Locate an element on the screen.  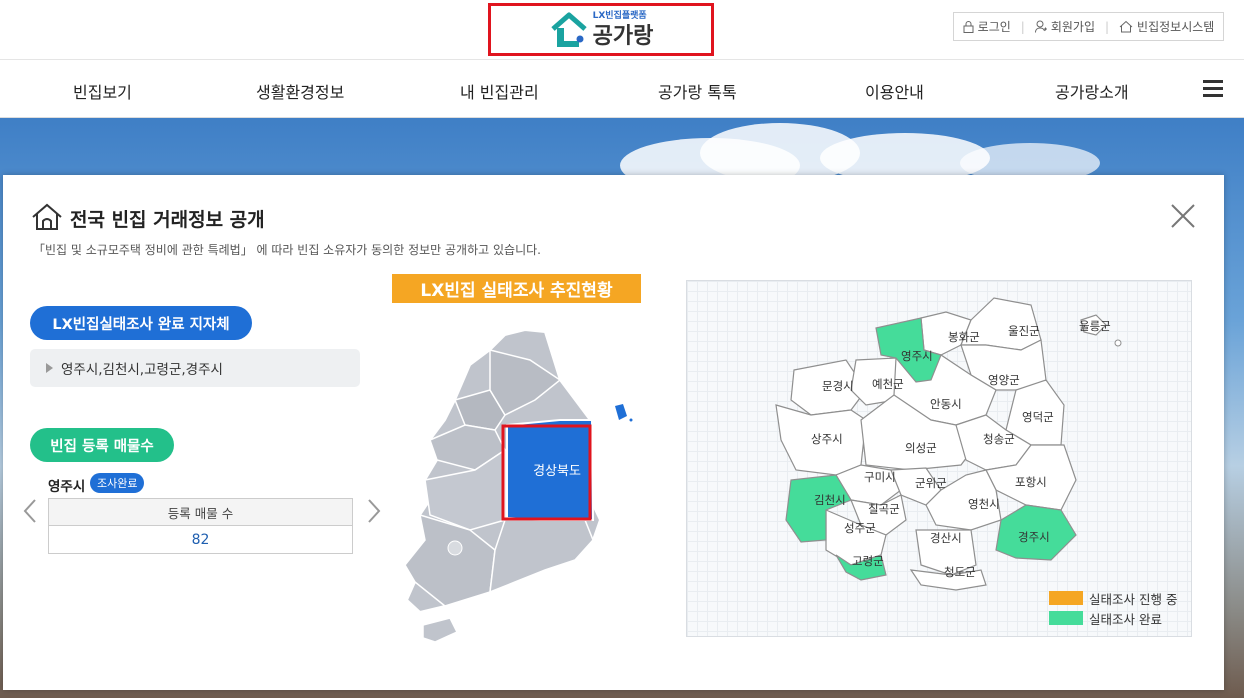
map-jeju is located at coordinates (440, 630).